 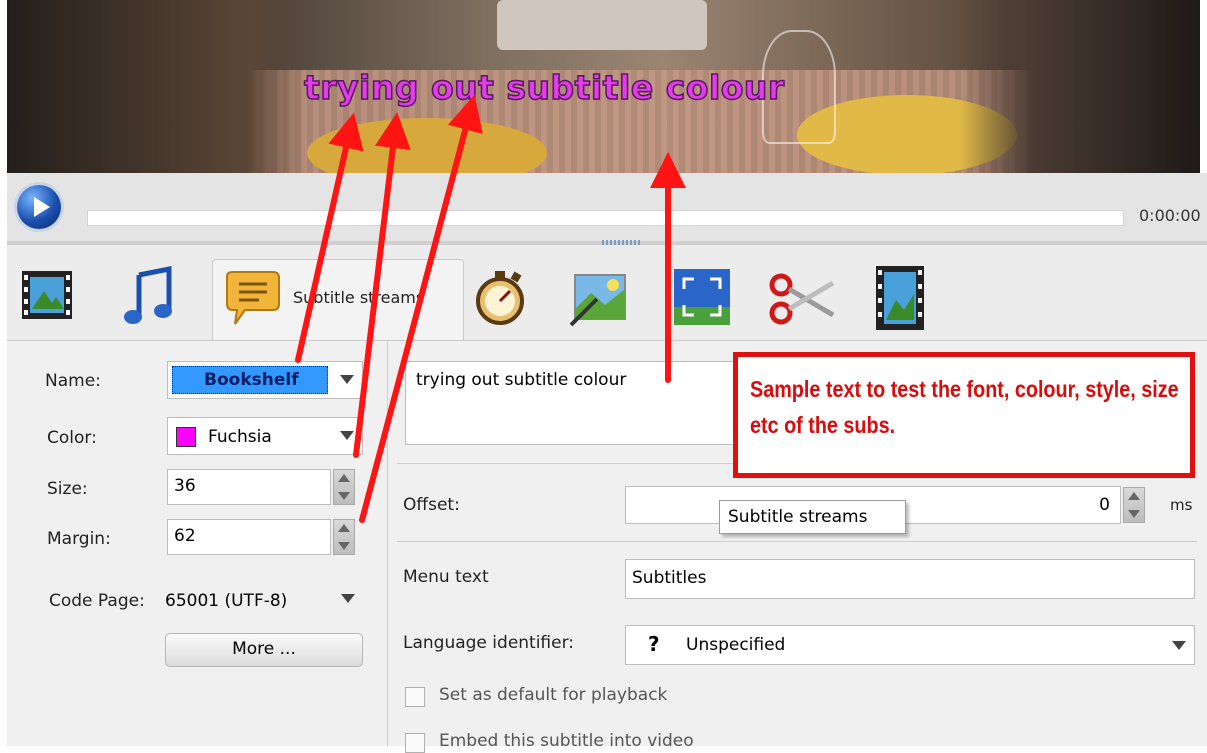 I want to click on image-wand-icon, so click(x=597, y=300).